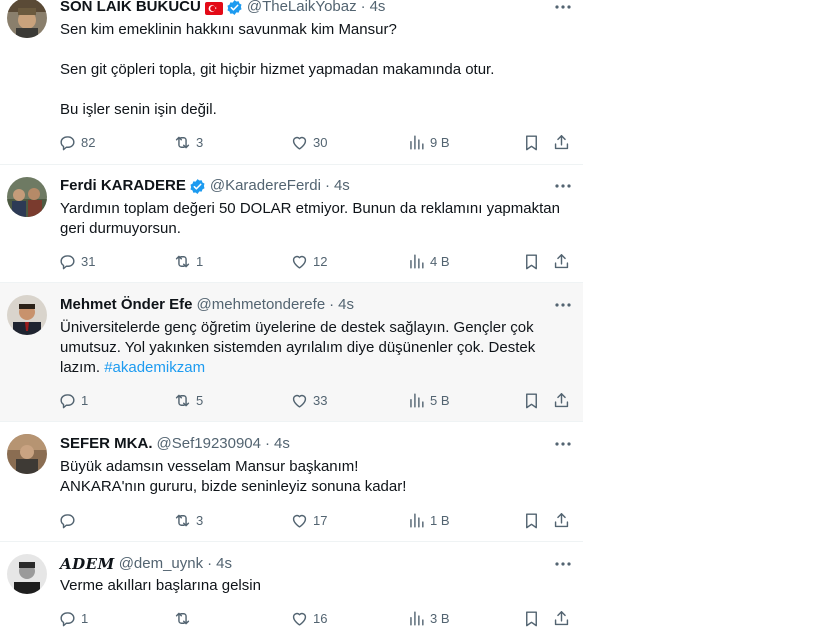 The image size is (837, 633). I want to click on reply-count: 1, so click(85, 400).